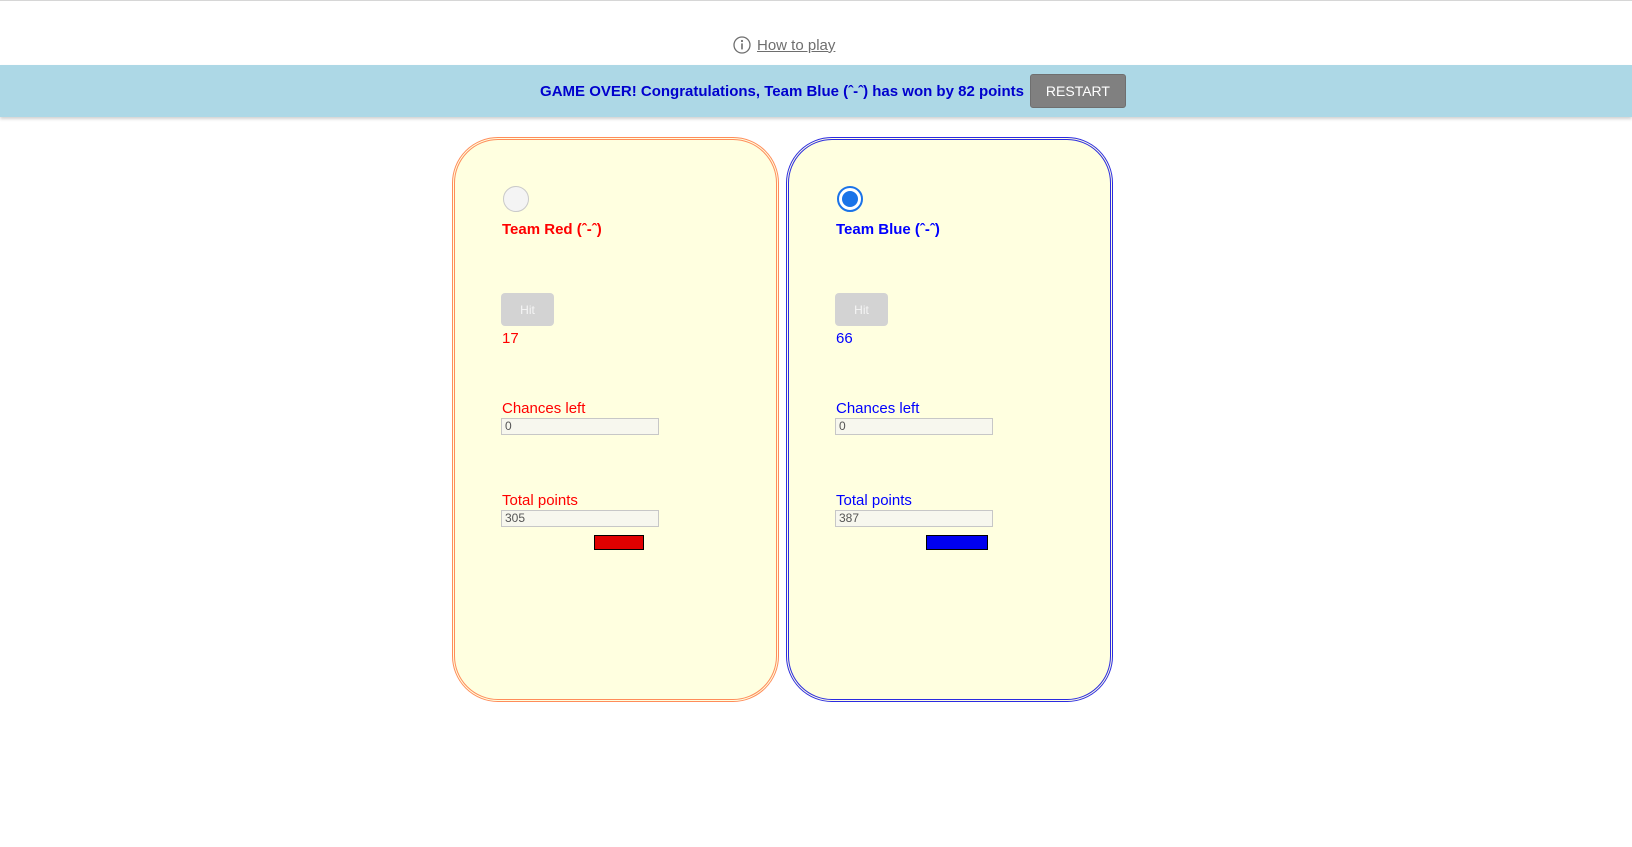 The image size is (1632, 847). I want to click on team-blue-radio, so click(850, 199).